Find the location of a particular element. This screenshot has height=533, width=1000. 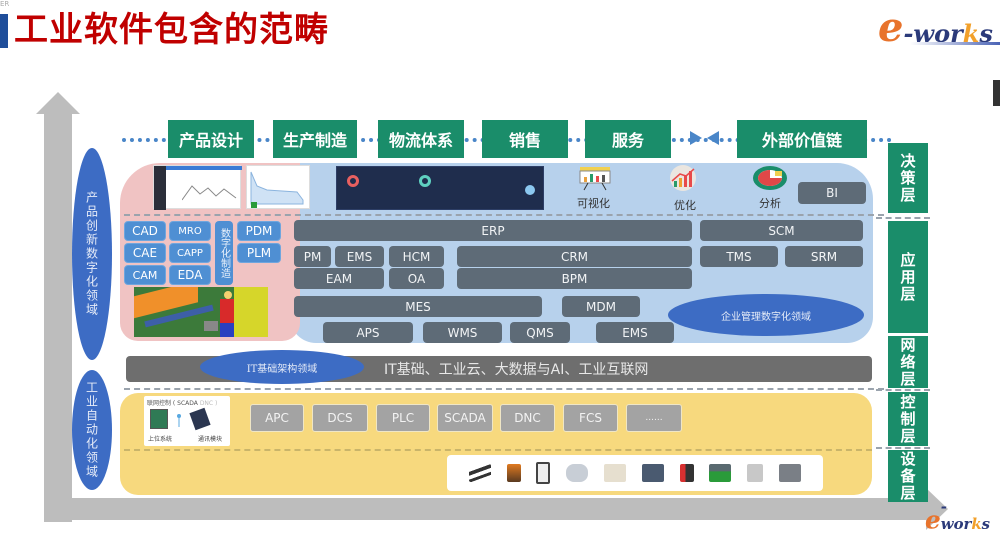

pie-chart-icon is located at coordinates (770, 178).